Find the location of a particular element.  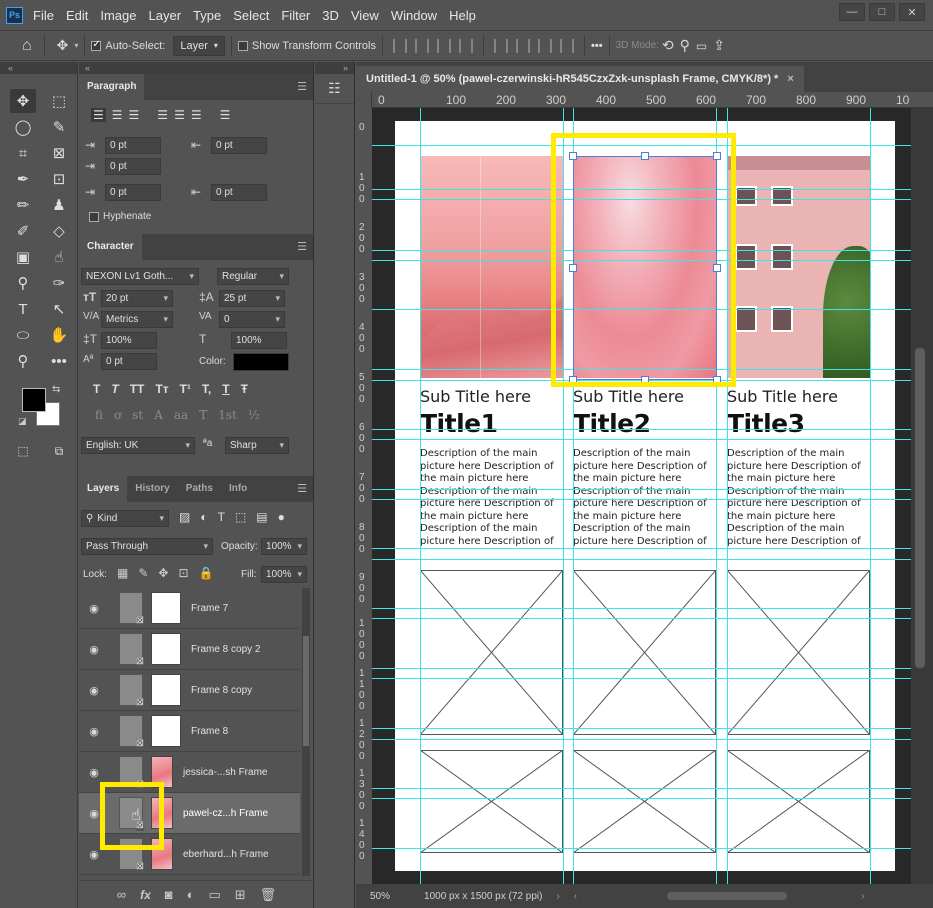

menu-view: View is located at coordinates (365, 15).